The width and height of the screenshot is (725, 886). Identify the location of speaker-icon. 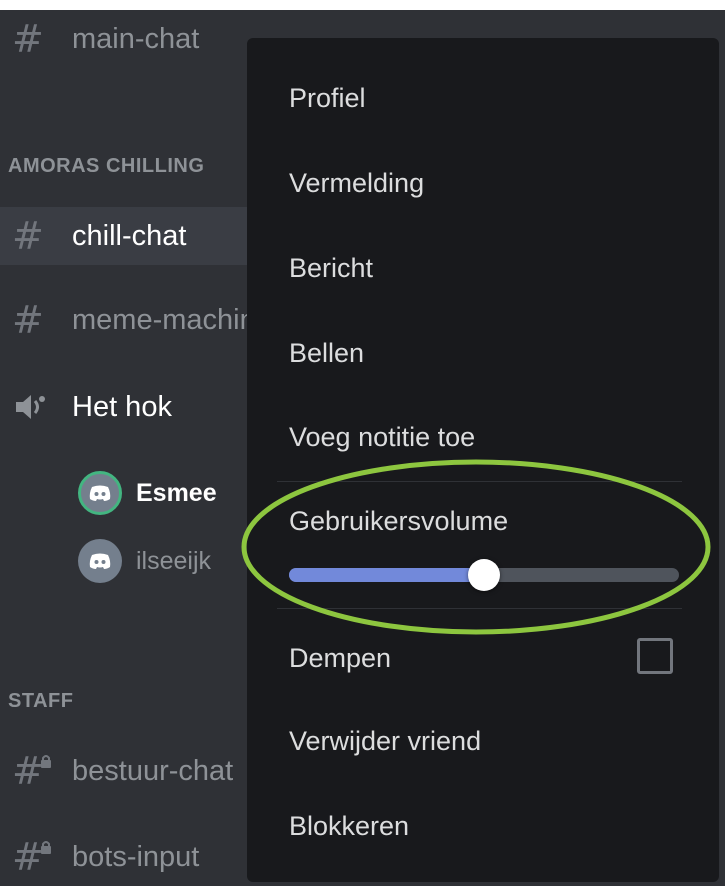
(30, 409).